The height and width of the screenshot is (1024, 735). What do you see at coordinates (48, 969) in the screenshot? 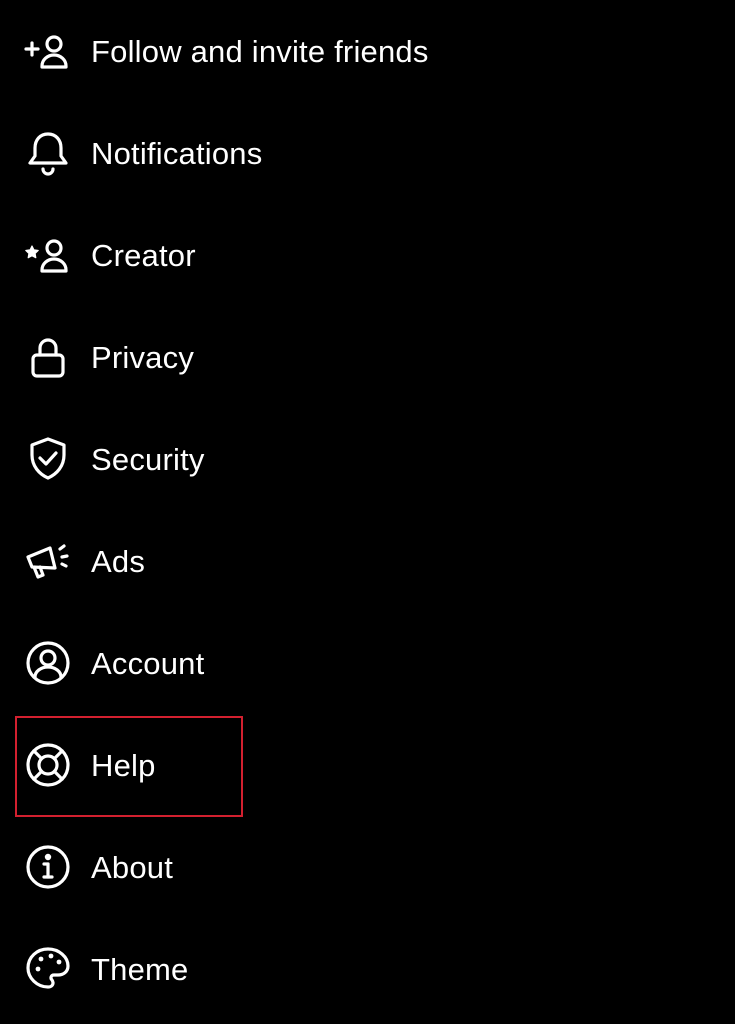
I see `palette-icon` at bounding box center [48, 969].